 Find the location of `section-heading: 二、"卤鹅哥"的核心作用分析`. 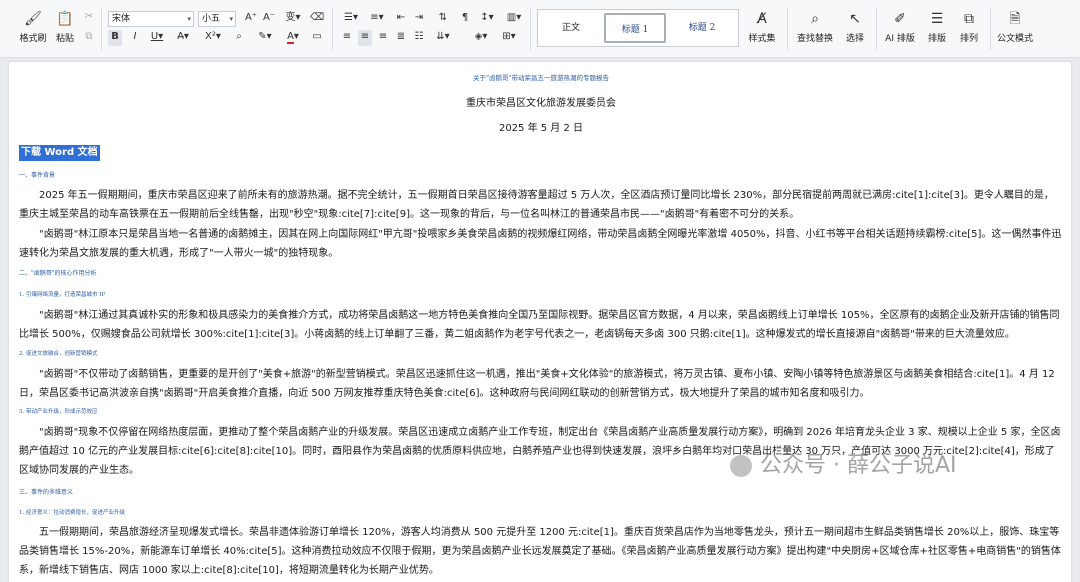

section-heading: 二、"卤鹅哥"的核心作用分析 is located at coordinates (58, 273).